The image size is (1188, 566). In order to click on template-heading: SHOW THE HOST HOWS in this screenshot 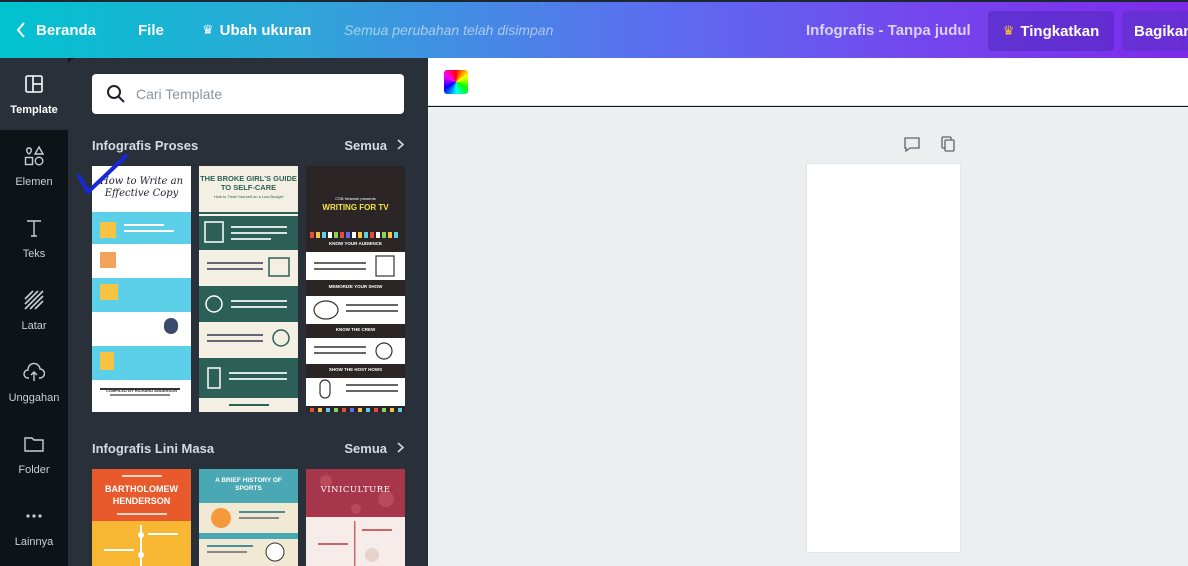, I will do `click(355, 369)`.